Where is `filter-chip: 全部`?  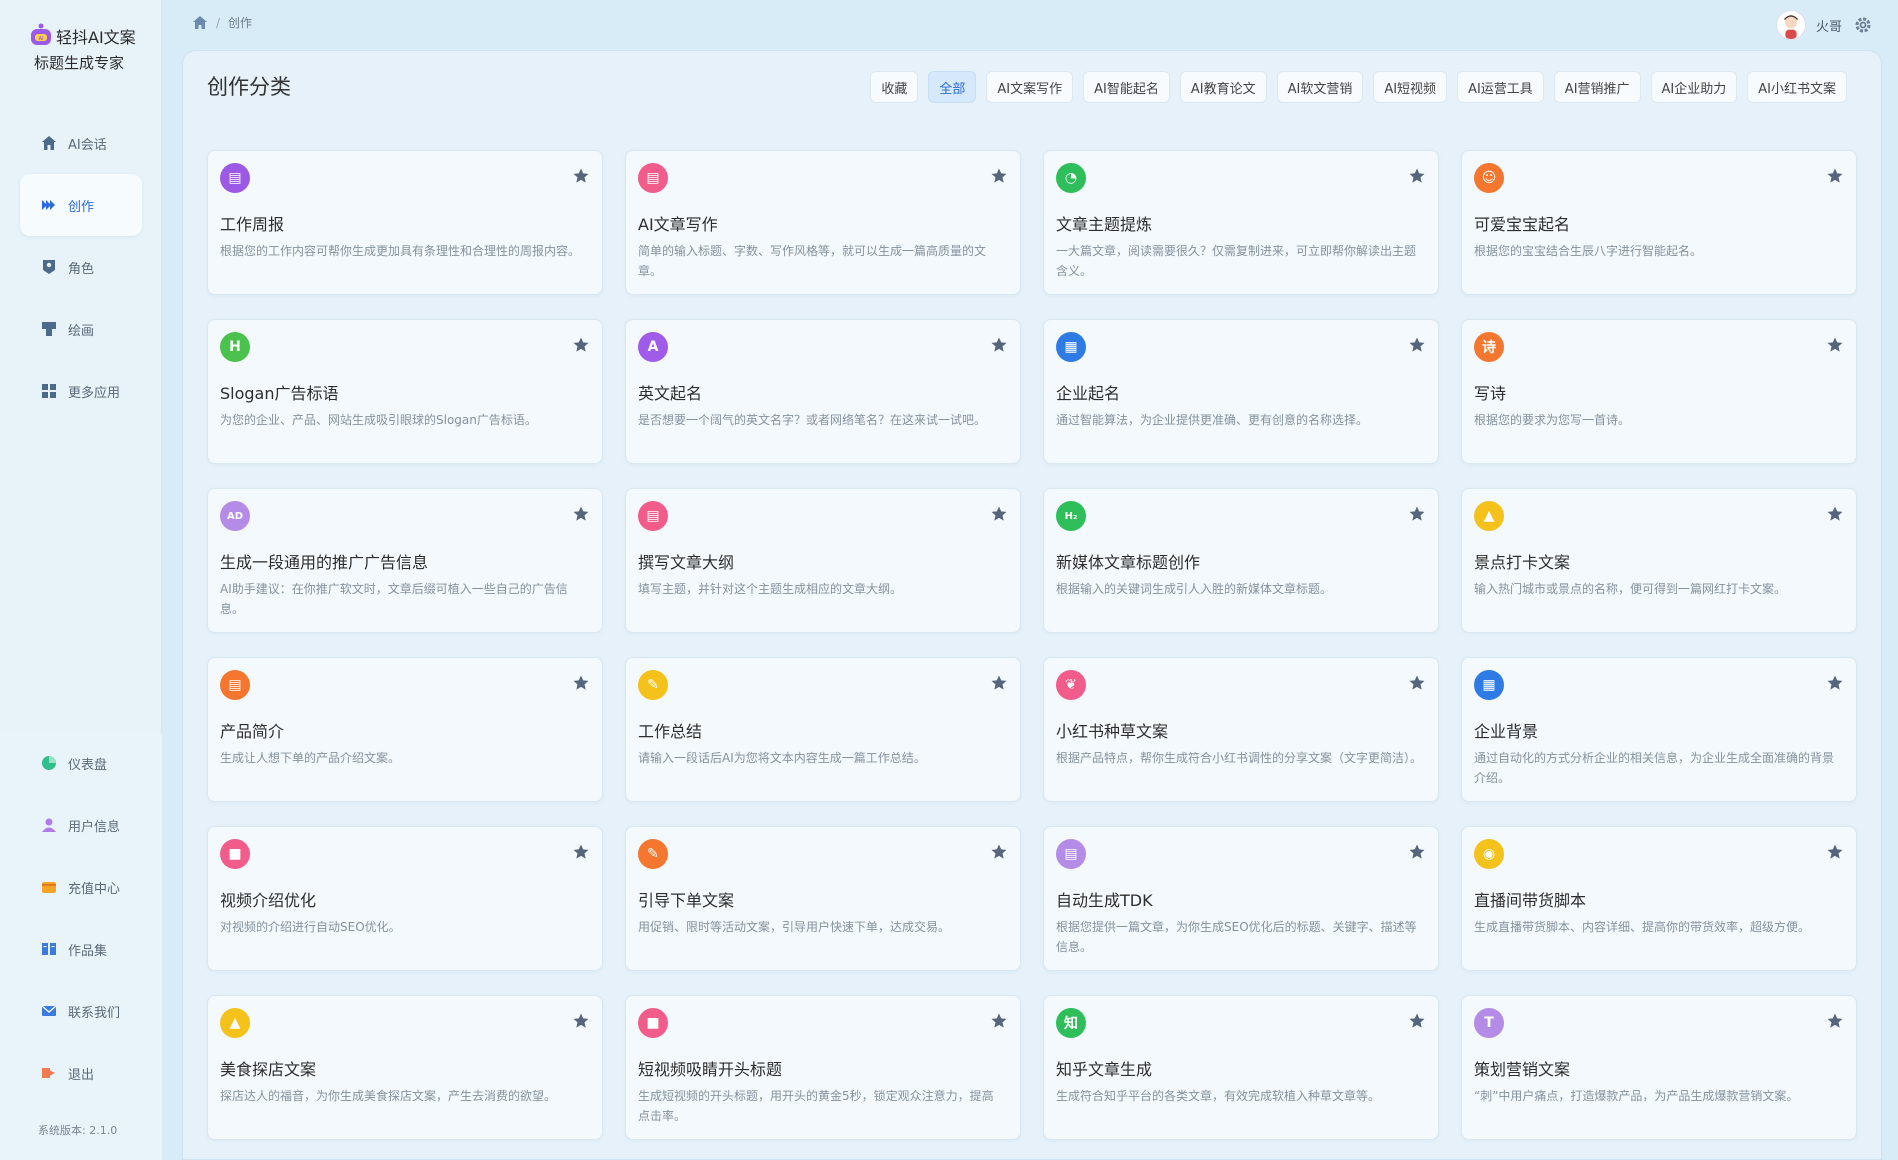 filter-chip: 全部 is located at coordinates (952, 87).